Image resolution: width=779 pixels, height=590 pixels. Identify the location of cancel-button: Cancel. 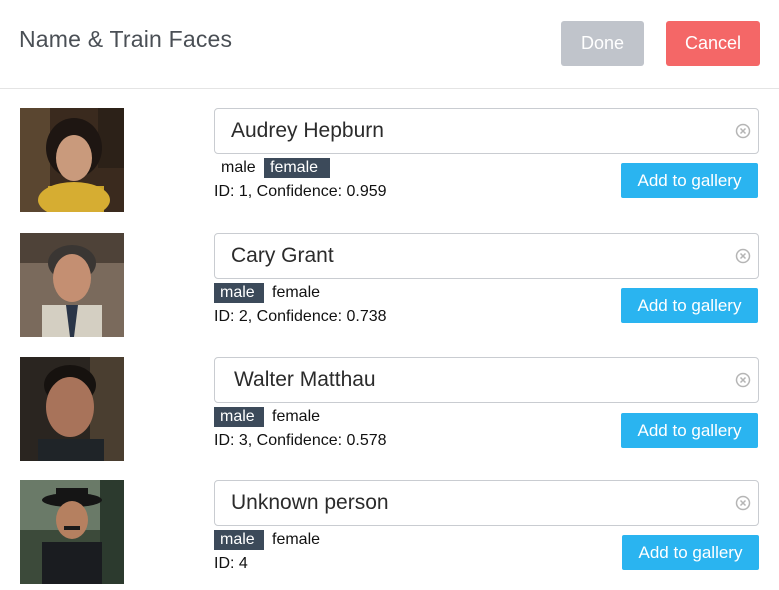
(713, 43).